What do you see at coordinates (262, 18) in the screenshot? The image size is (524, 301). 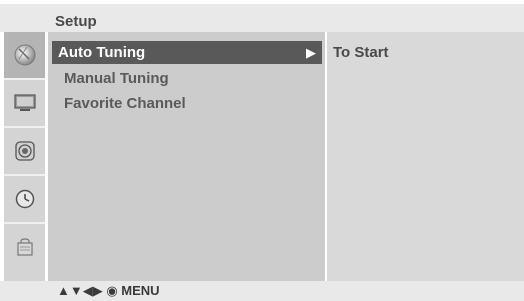 I see `title-bar: Setup` at bounding box center [262, 18].